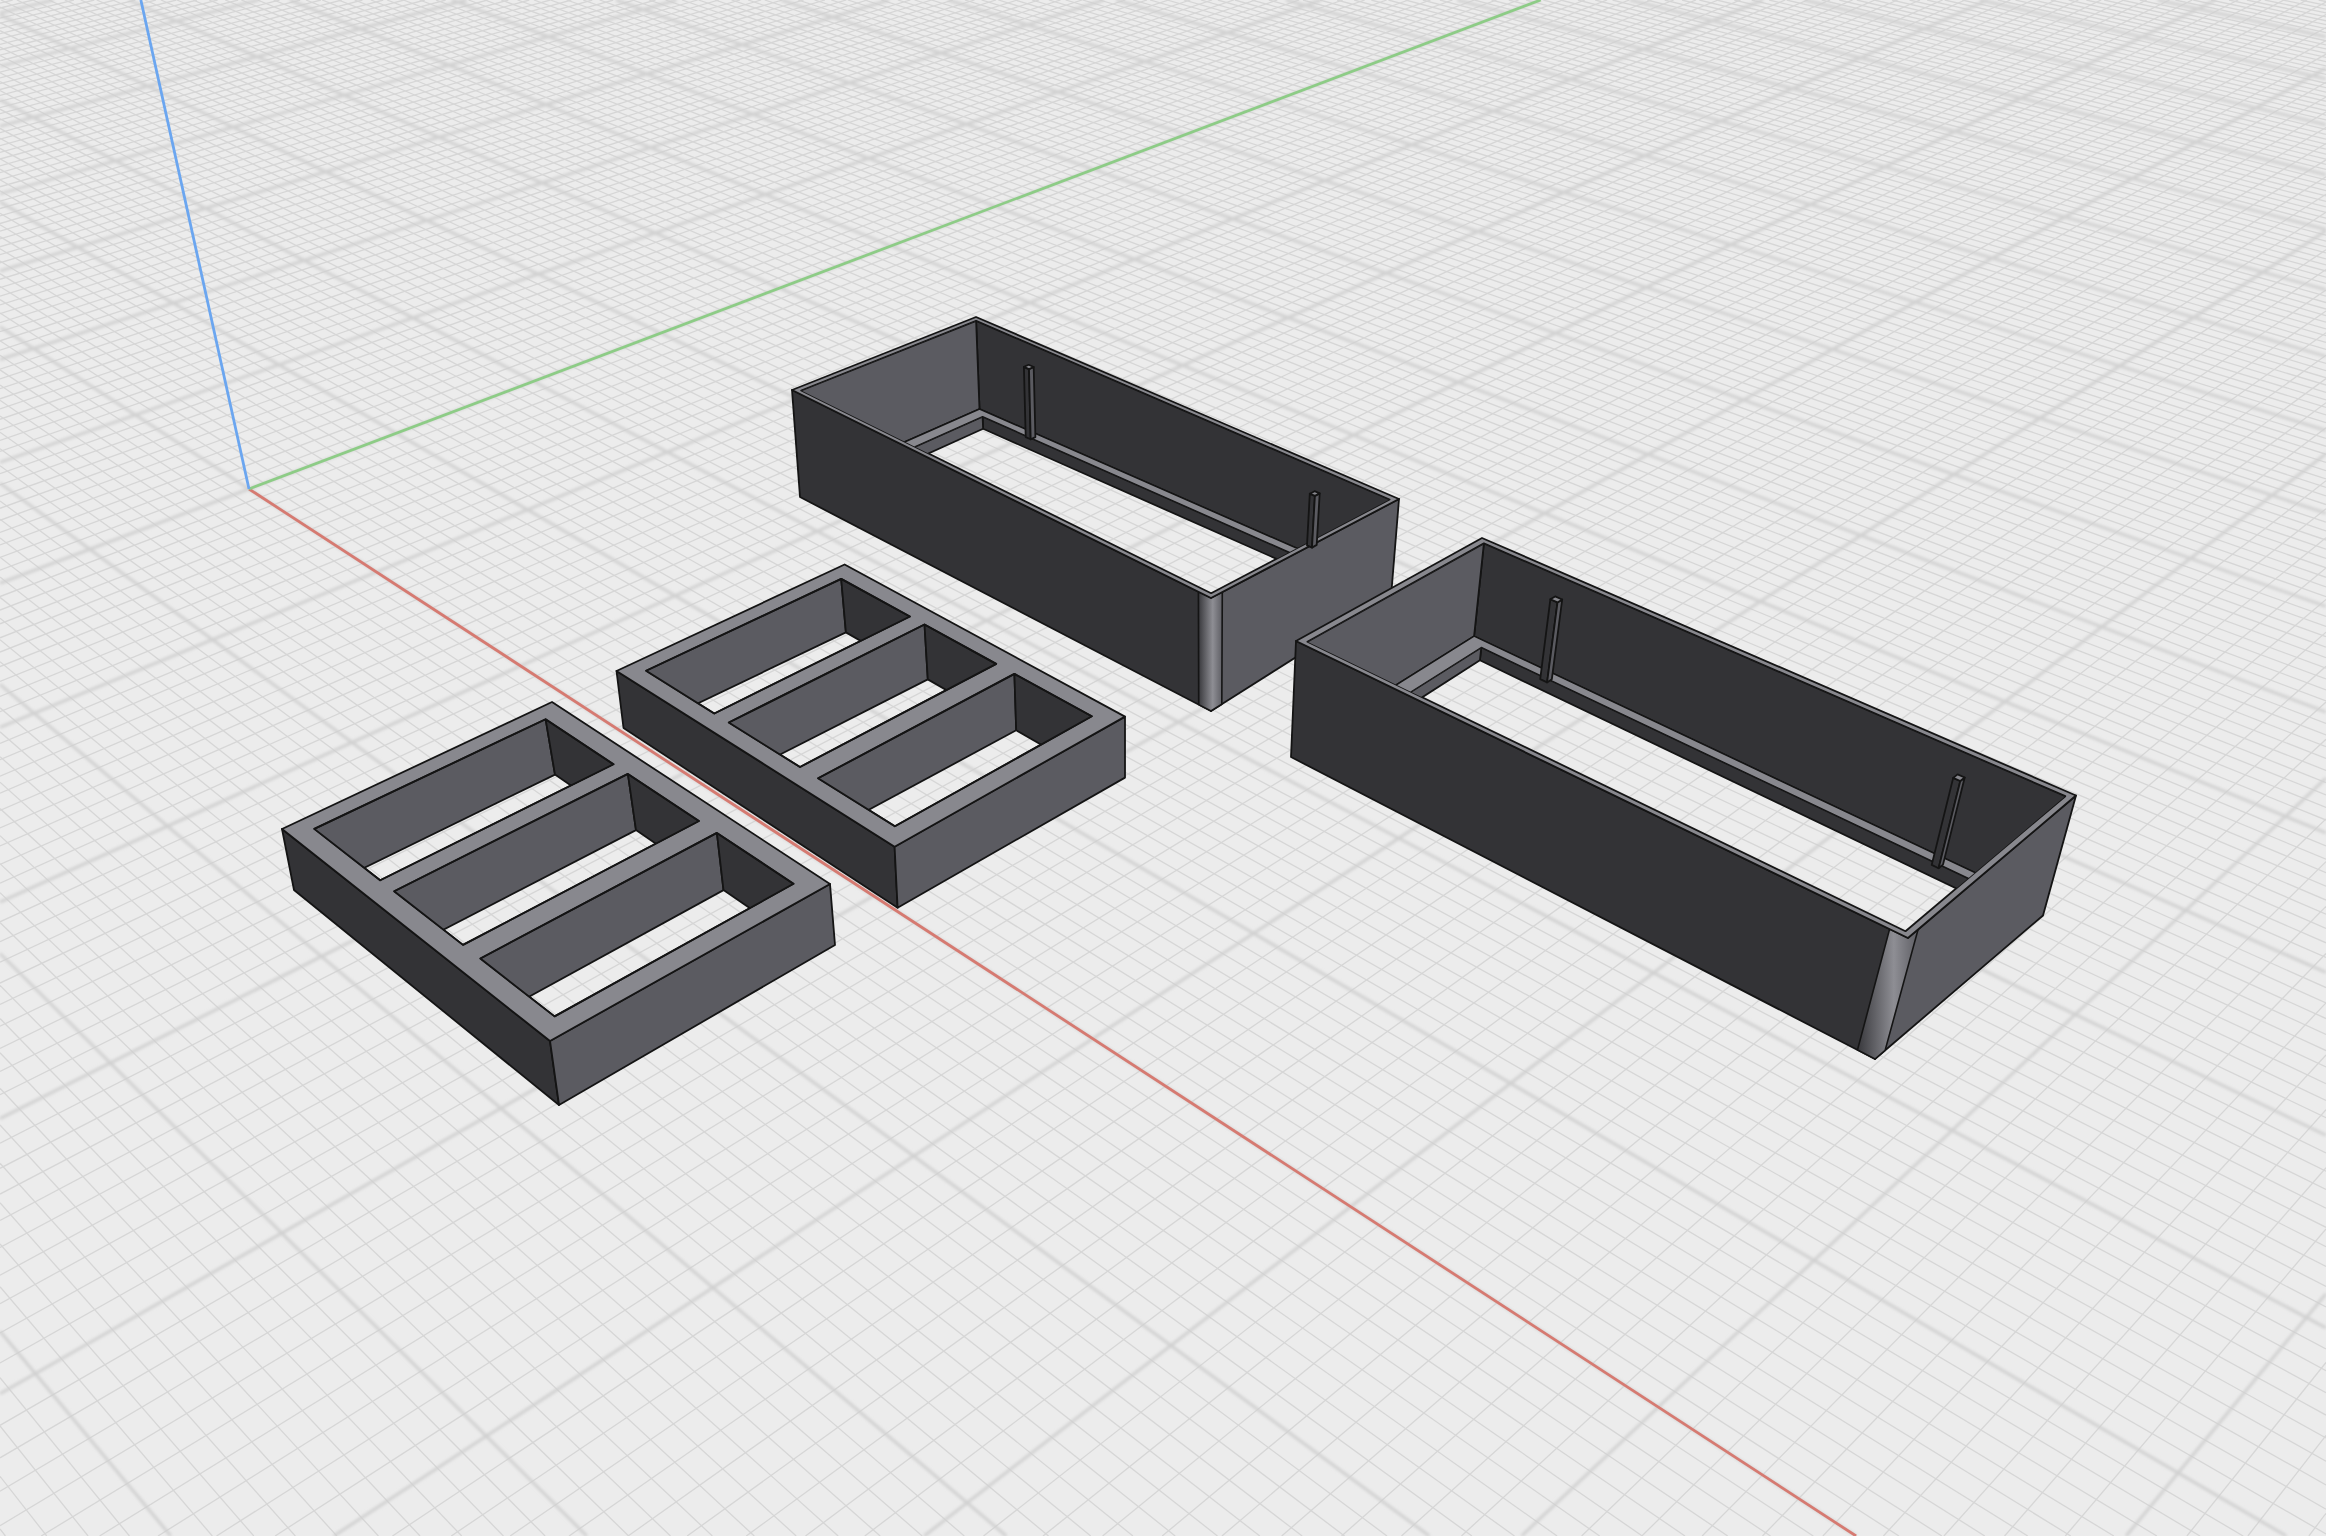 Image resolution: width=2326 pixels, height=1536 pixels. Describe the element at coordinates (1313, 519) in the screenshot. I see `post` at that location.